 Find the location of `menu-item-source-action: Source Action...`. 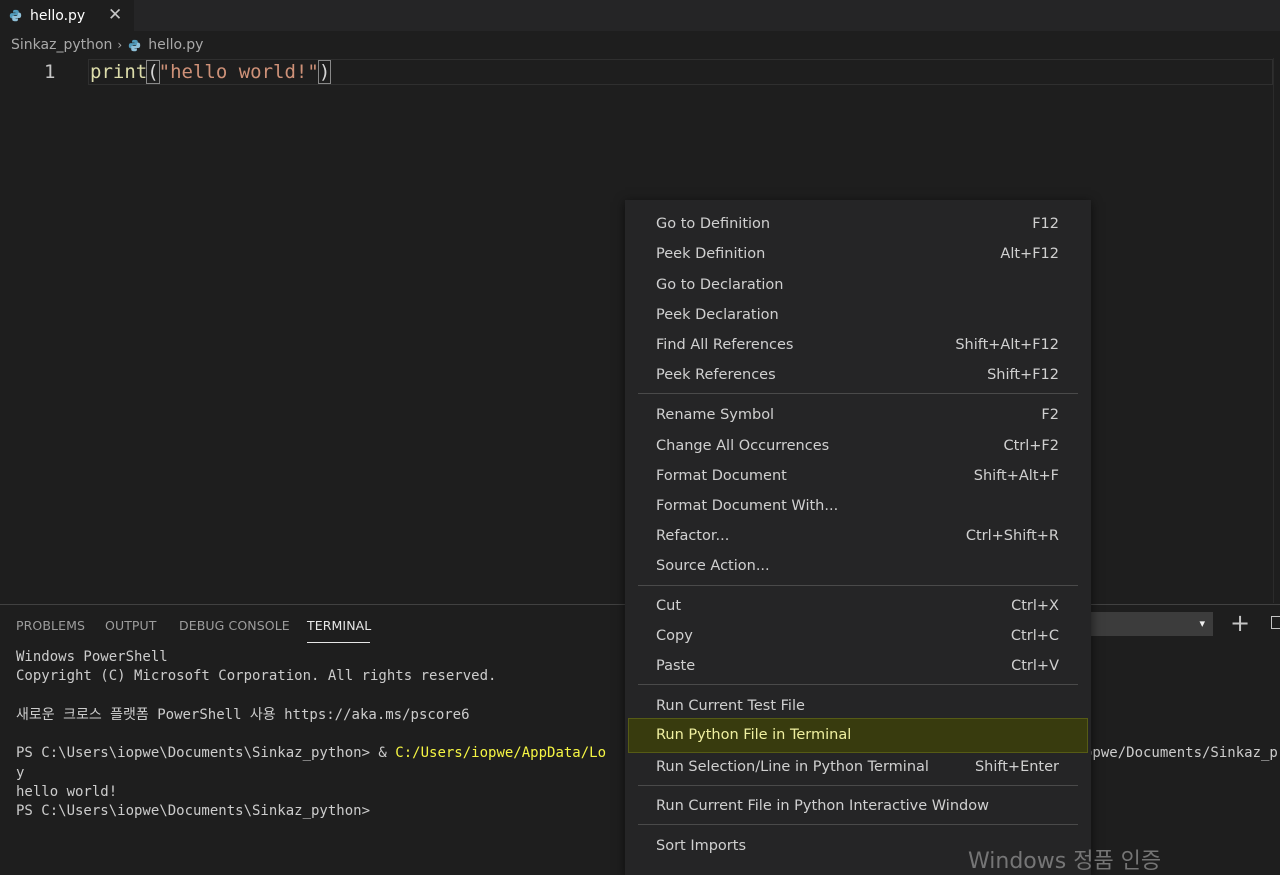

menu-item-source-action: Source Action... is located at coordinates (858, 567).